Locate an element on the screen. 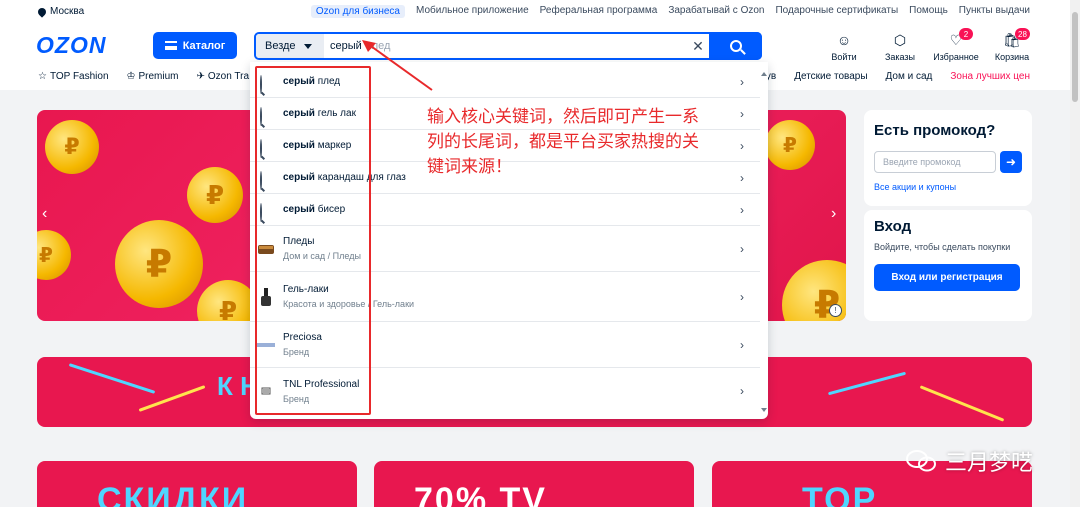 The image size is (1080, 507). promo-code-input: Введите промокод is located at coordinates (935, 162).